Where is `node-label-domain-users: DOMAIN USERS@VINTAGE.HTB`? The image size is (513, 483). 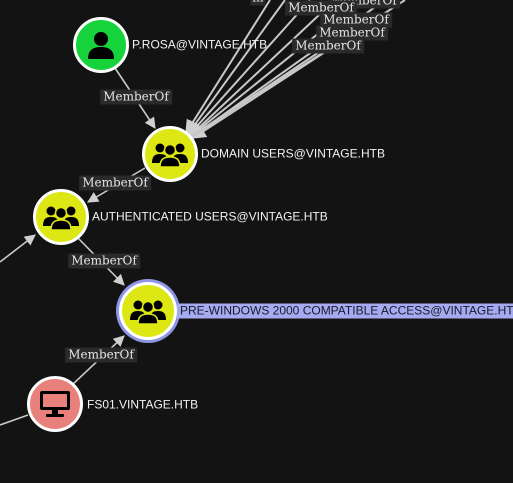
node-label-domain-users: DOMAIN USERS@VINTAGE.HTB is located at coordinates (293, 153).